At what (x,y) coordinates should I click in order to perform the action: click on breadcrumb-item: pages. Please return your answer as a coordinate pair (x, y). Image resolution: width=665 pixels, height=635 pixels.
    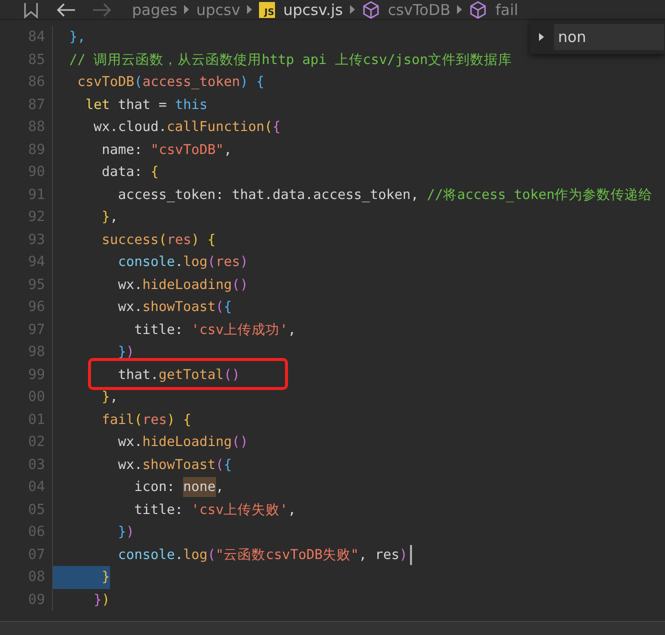
    Looking at the image, I should click on (155, 9).